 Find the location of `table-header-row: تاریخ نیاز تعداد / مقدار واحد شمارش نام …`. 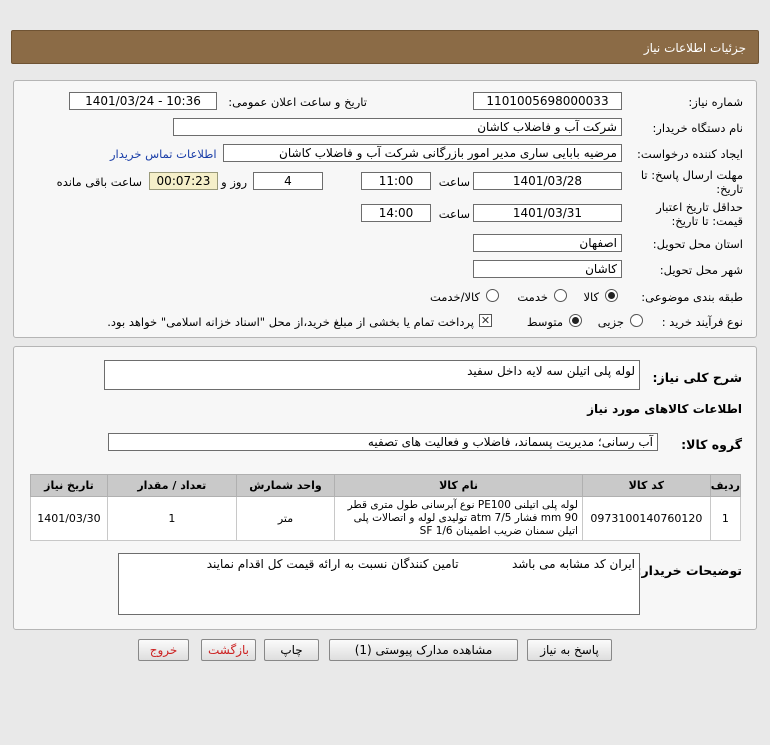

table-header-row: تاریخ نیاز تعداد / مقدار واحد شمارش نام … is located at coordinates (386, 485).